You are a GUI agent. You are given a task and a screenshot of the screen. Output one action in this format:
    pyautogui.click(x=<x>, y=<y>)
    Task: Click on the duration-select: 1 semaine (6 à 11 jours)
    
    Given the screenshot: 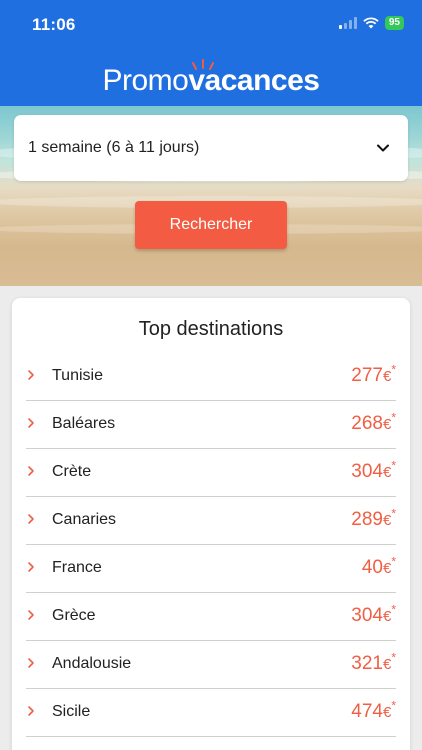 What is the action you would take?
    pyautogui.click(x=211, y=148)
    